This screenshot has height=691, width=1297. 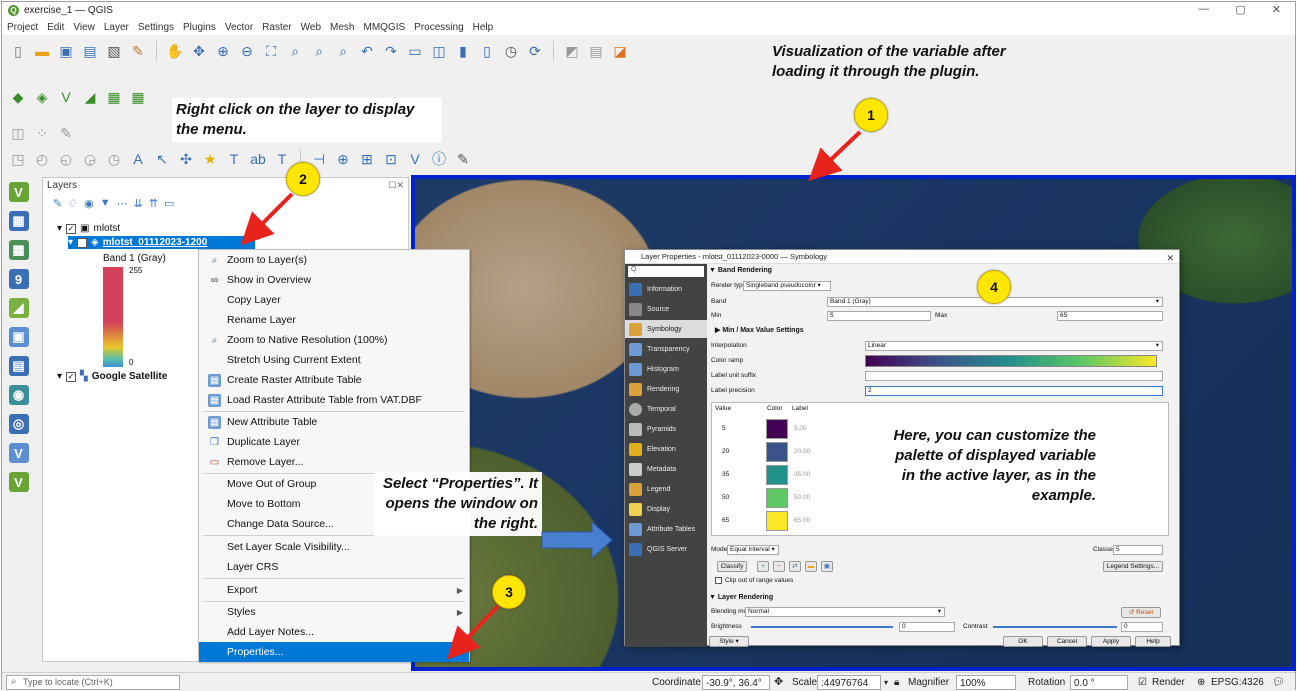 What do you see at coordinates (835, 156) in the screenshot?
I see `arrow-to-map` at bounding box center [835, 156].